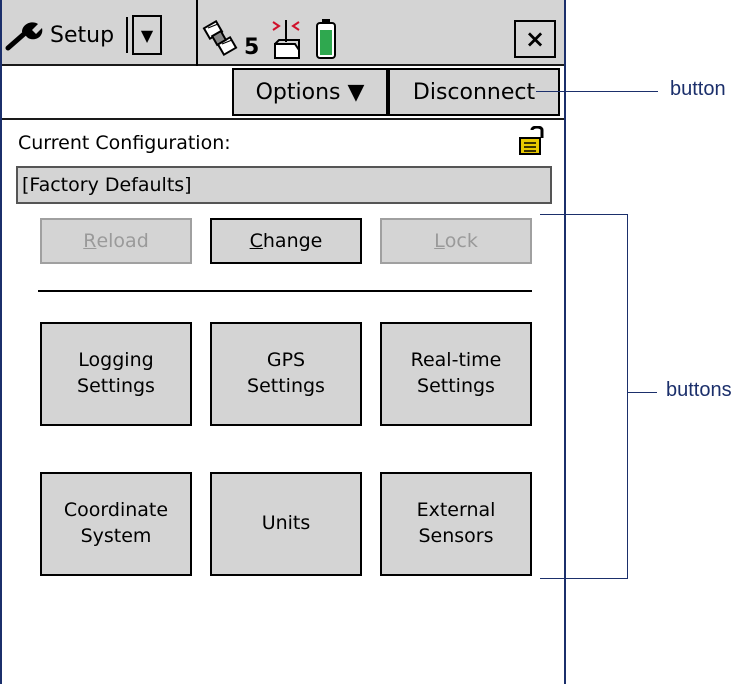 The image size is (756, 684). I want to click on button-callout-line, so click(597, 91).